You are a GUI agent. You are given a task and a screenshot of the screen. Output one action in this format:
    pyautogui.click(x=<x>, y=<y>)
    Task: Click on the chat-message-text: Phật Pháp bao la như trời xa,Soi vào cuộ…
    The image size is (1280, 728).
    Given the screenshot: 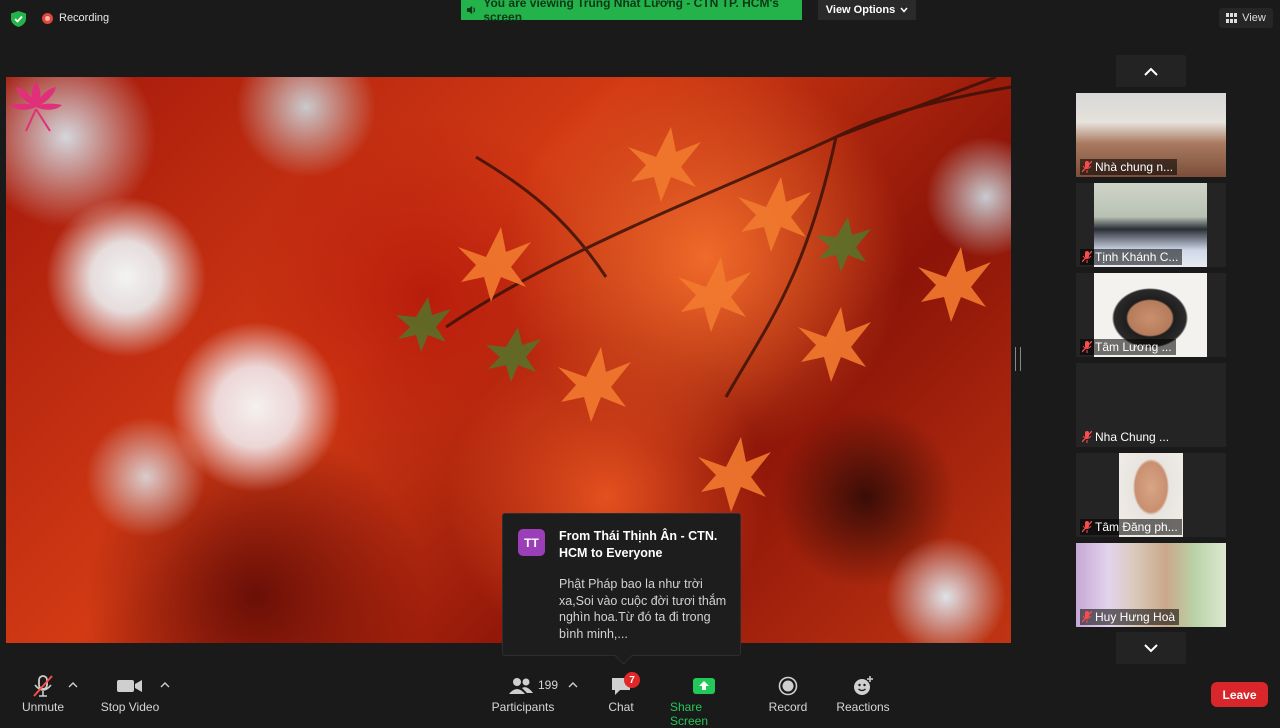 What is the action you would take?
    pyautogui.click(x=643, y=609)
    